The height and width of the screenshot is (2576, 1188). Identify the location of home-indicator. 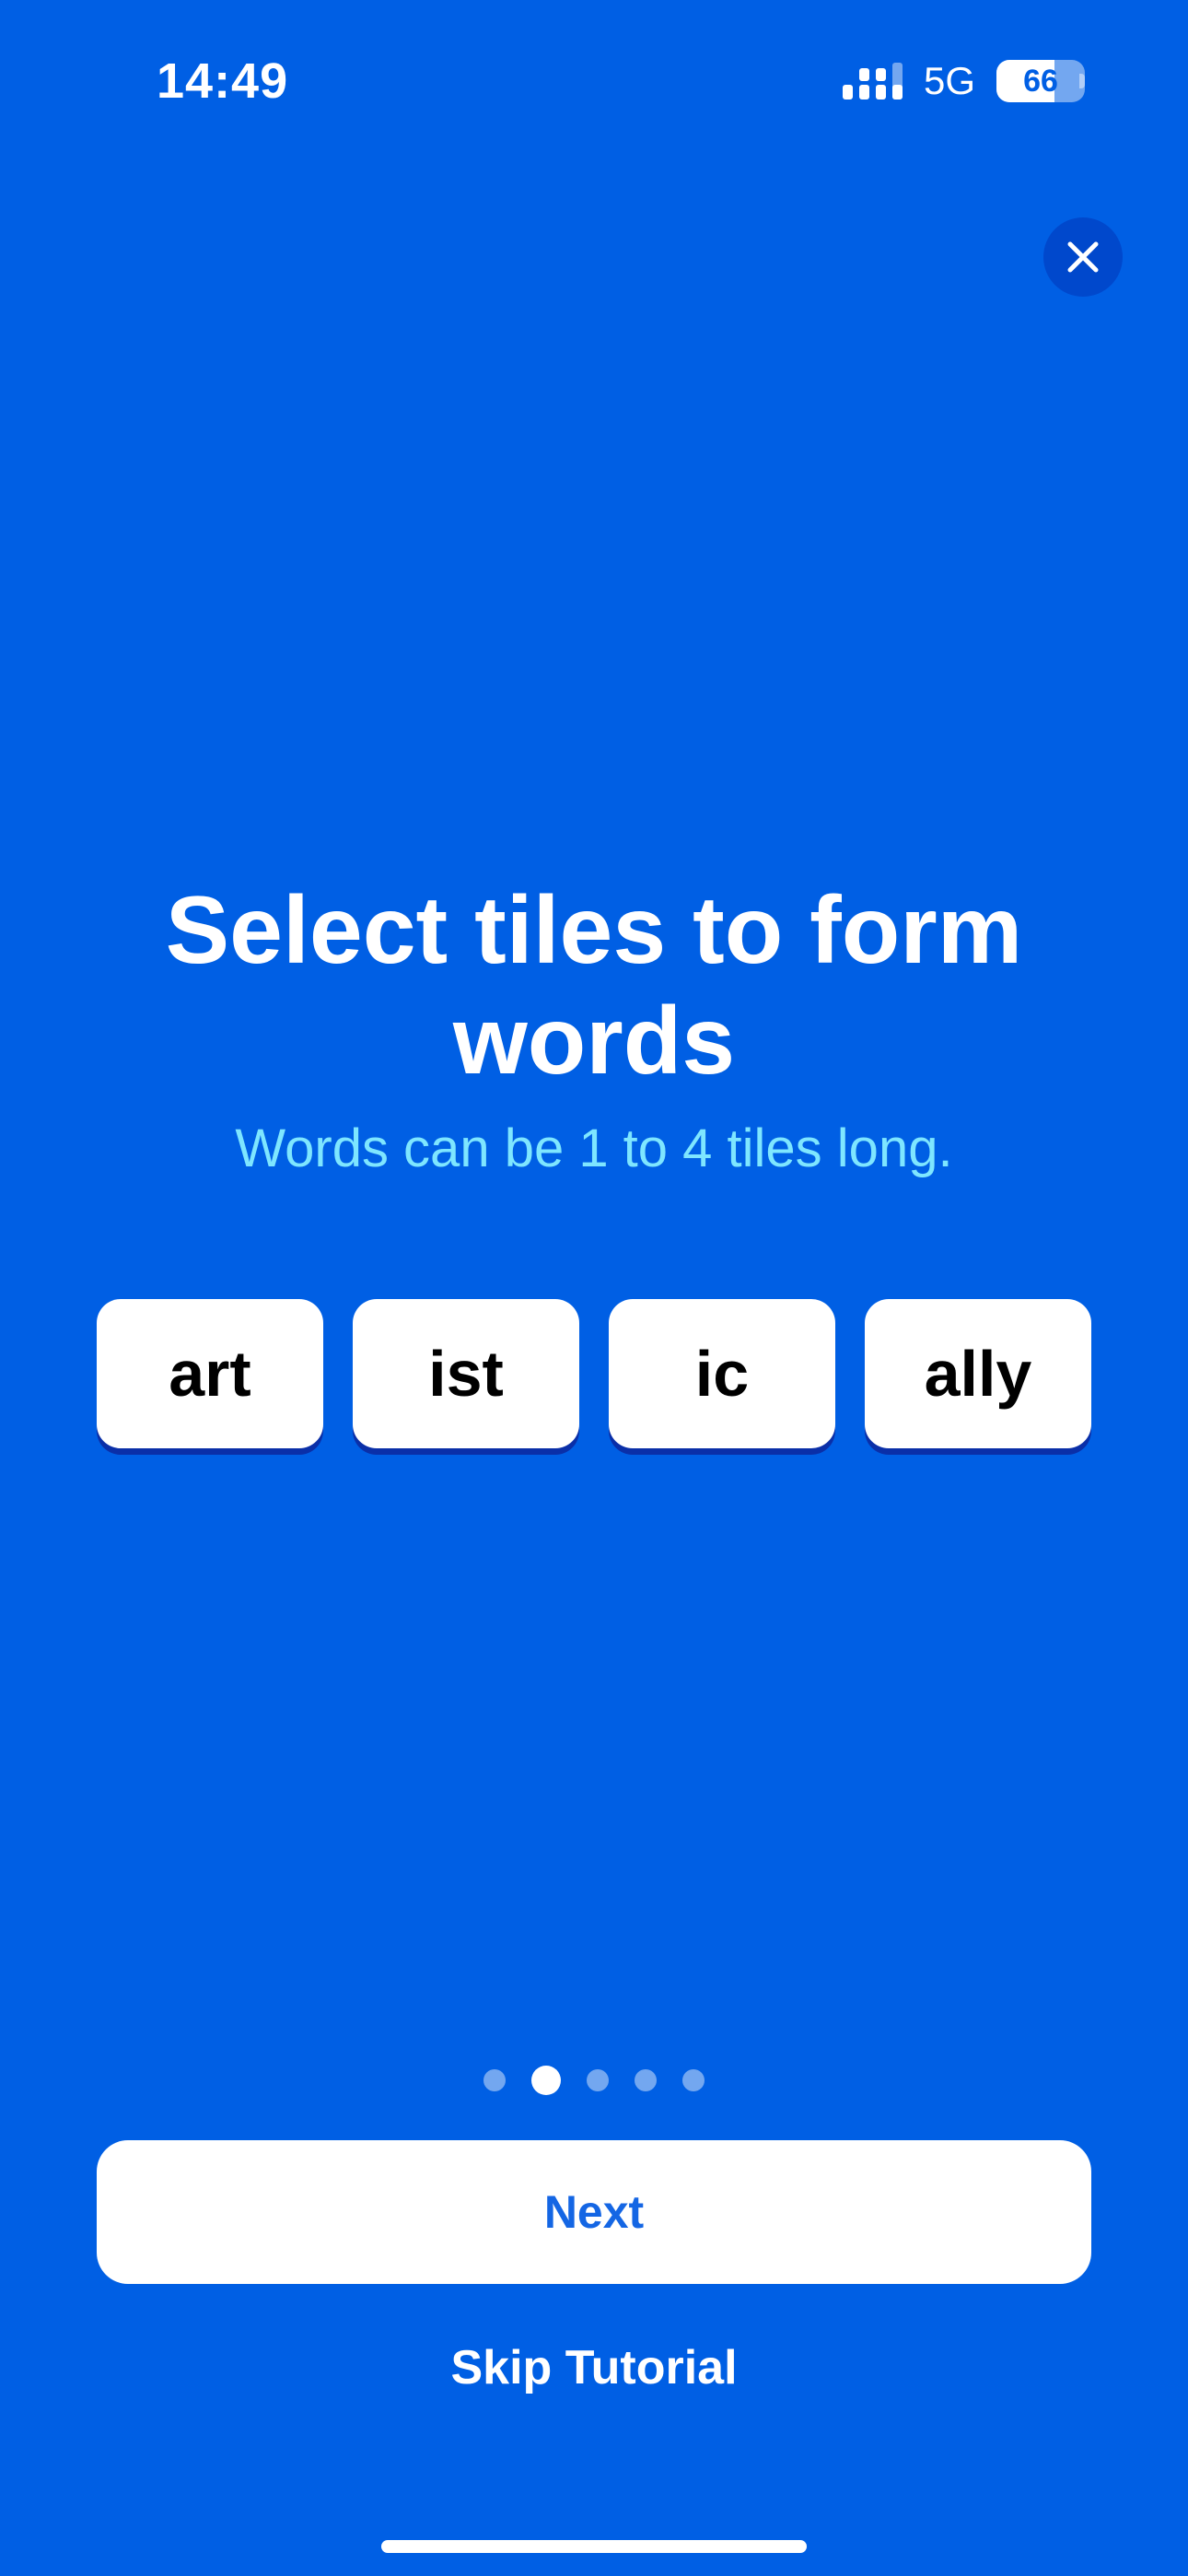
(594, 2546).